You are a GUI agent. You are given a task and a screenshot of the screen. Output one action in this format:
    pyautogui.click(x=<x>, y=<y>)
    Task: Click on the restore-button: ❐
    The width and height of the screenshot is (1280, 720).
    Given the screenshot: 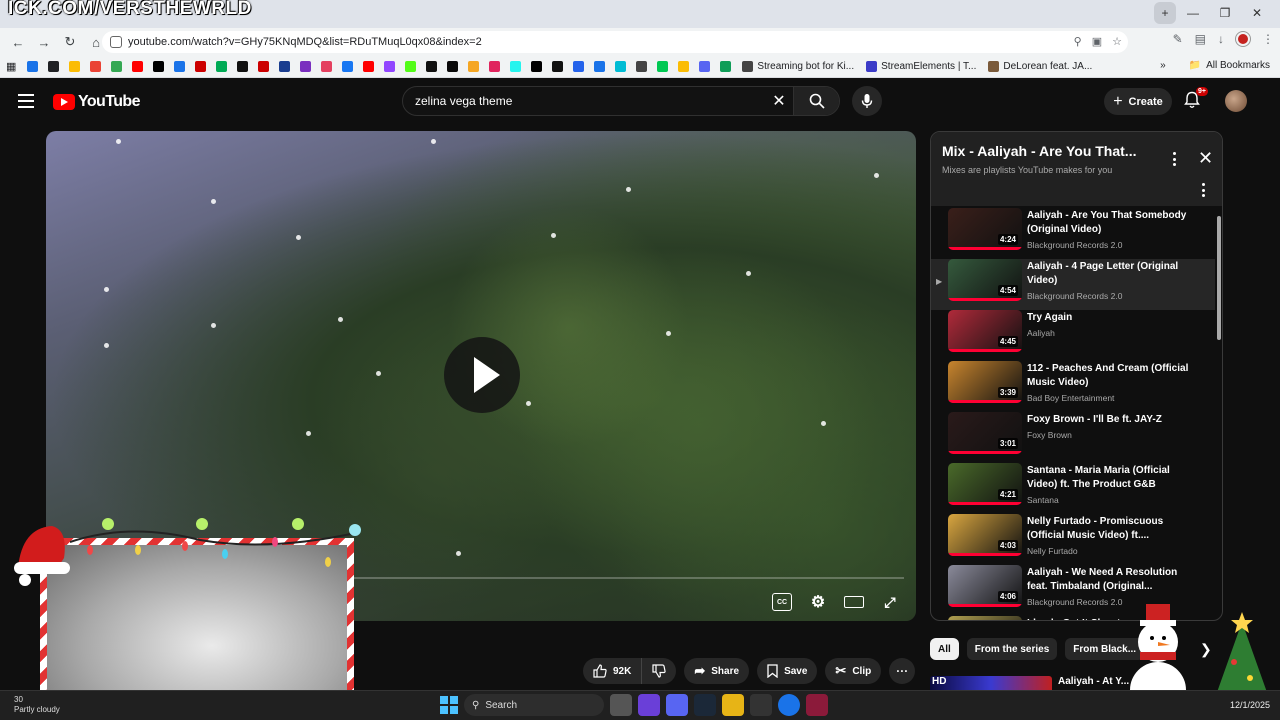 What is the action you would take?
    pyautogui.click(x=1225, y=13)
    